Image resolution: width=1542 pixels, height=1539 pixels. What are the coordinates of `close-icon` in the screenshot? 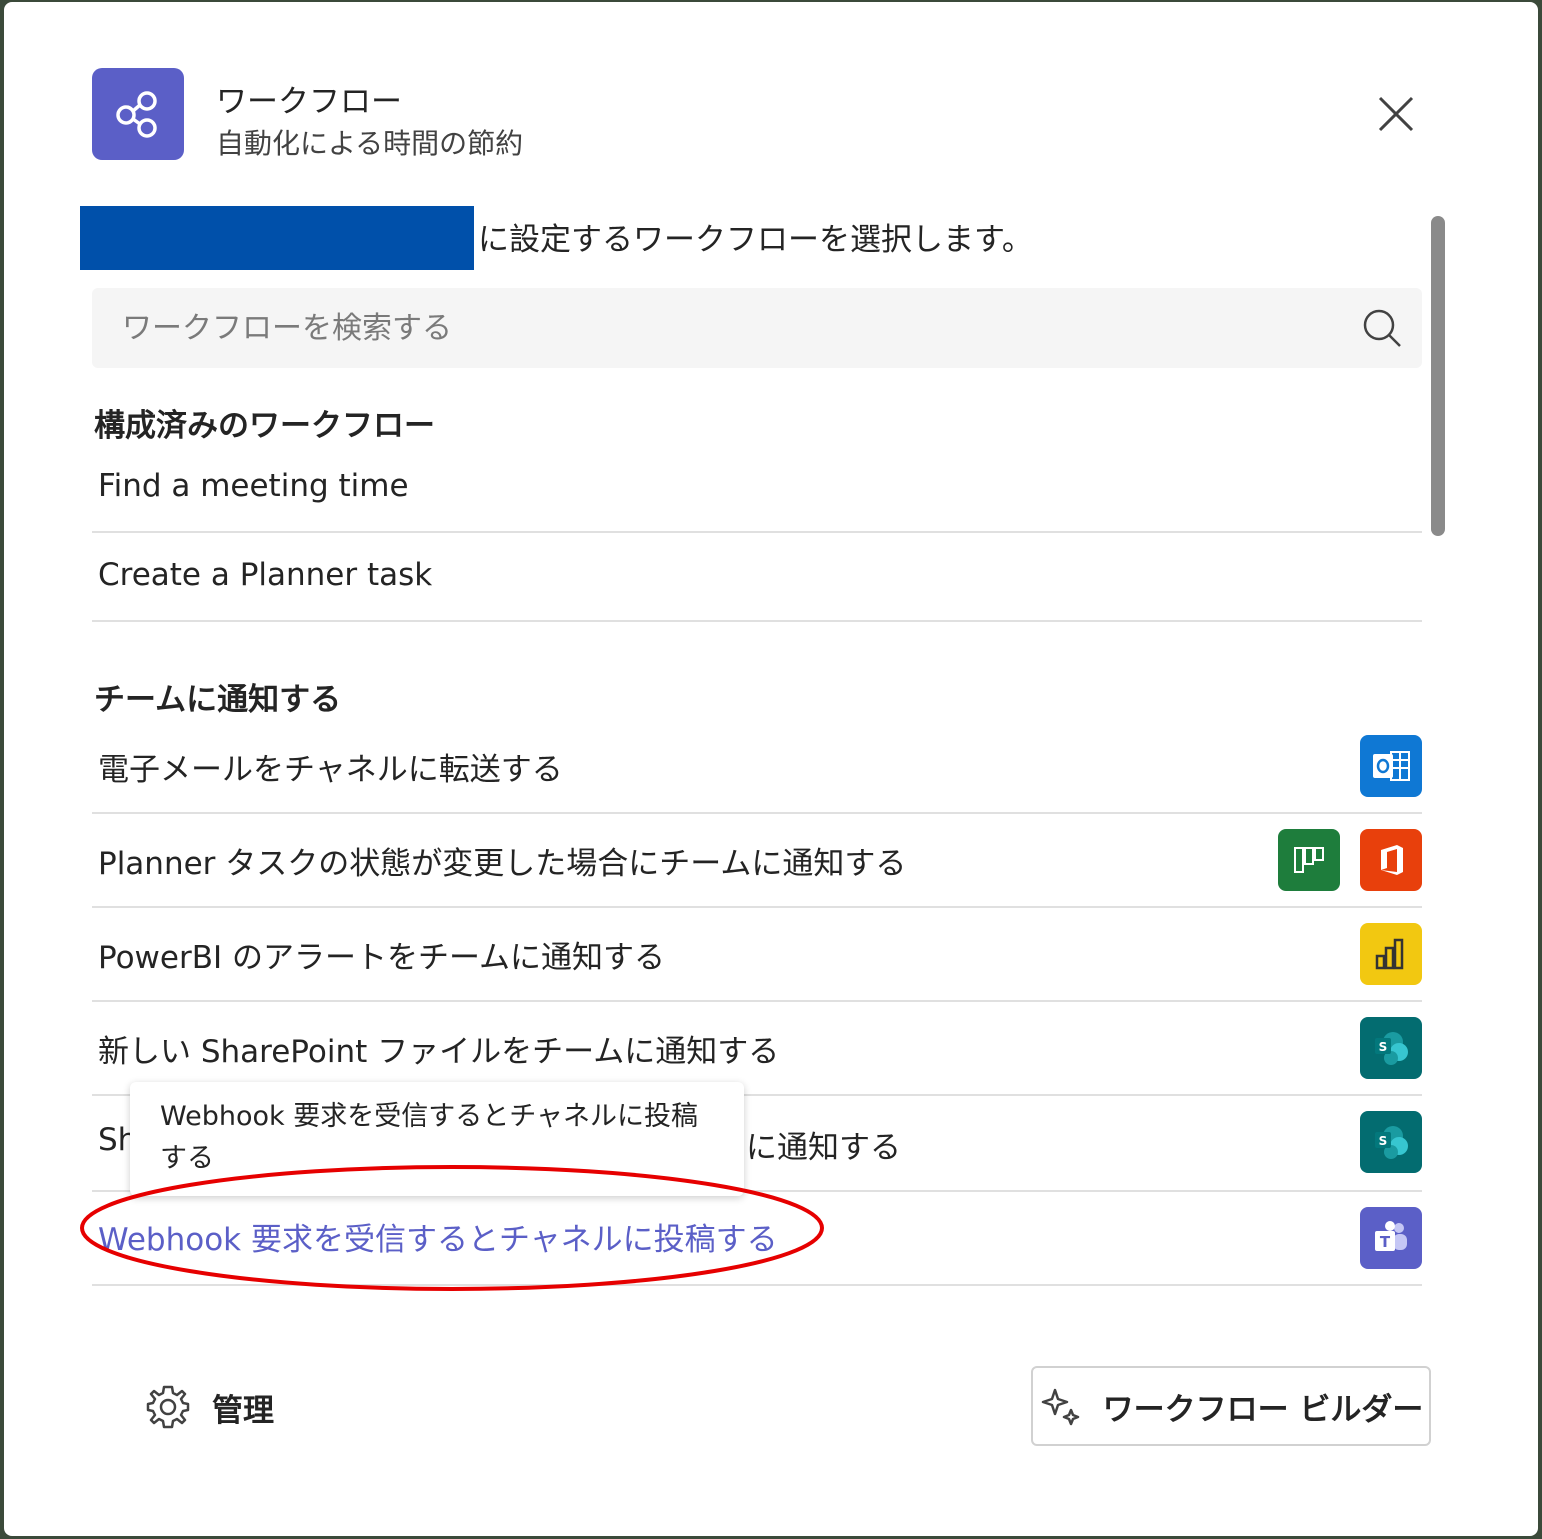 It's located at (1396, 114).